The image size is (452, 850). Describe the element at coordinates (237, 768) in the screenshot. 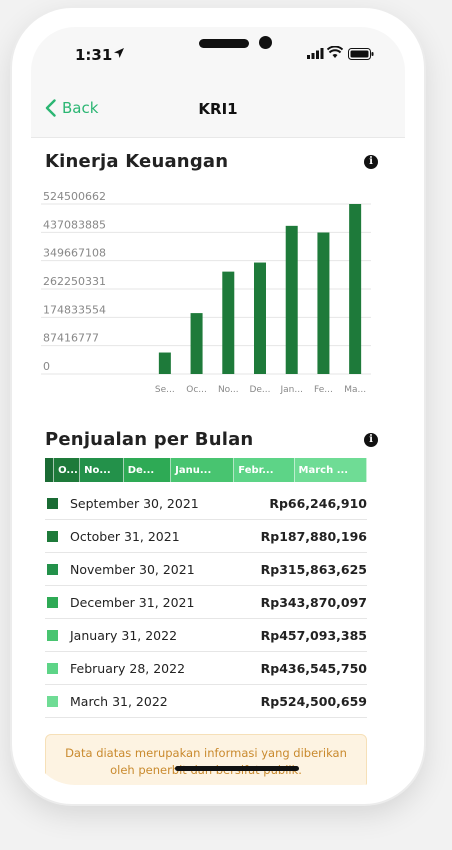

I see `home-indicator` at that location.